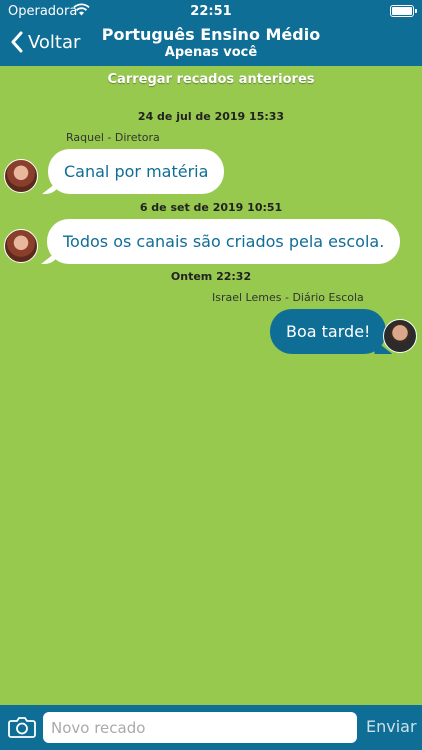 The width and height of the screenshot is (422, 750). Describe the element at coordinates (200, 727) in the screenshot. I see `message-input` at that location.